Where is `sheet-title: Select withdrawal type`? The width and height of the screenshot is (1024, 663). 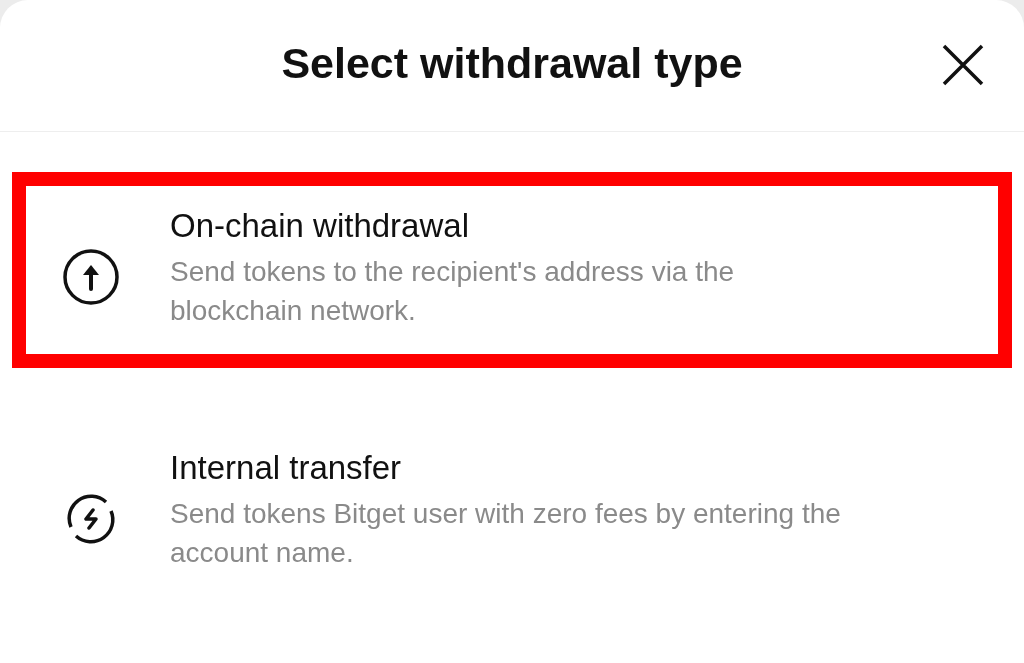 sheet-title: Select withdrawal type is located at coordinates (512, 63).